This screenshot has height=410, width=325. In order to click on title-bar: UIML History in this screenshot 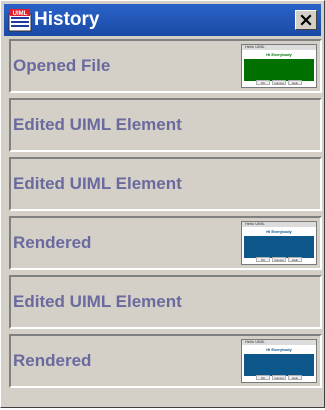, I will do `click(162, 20)`.